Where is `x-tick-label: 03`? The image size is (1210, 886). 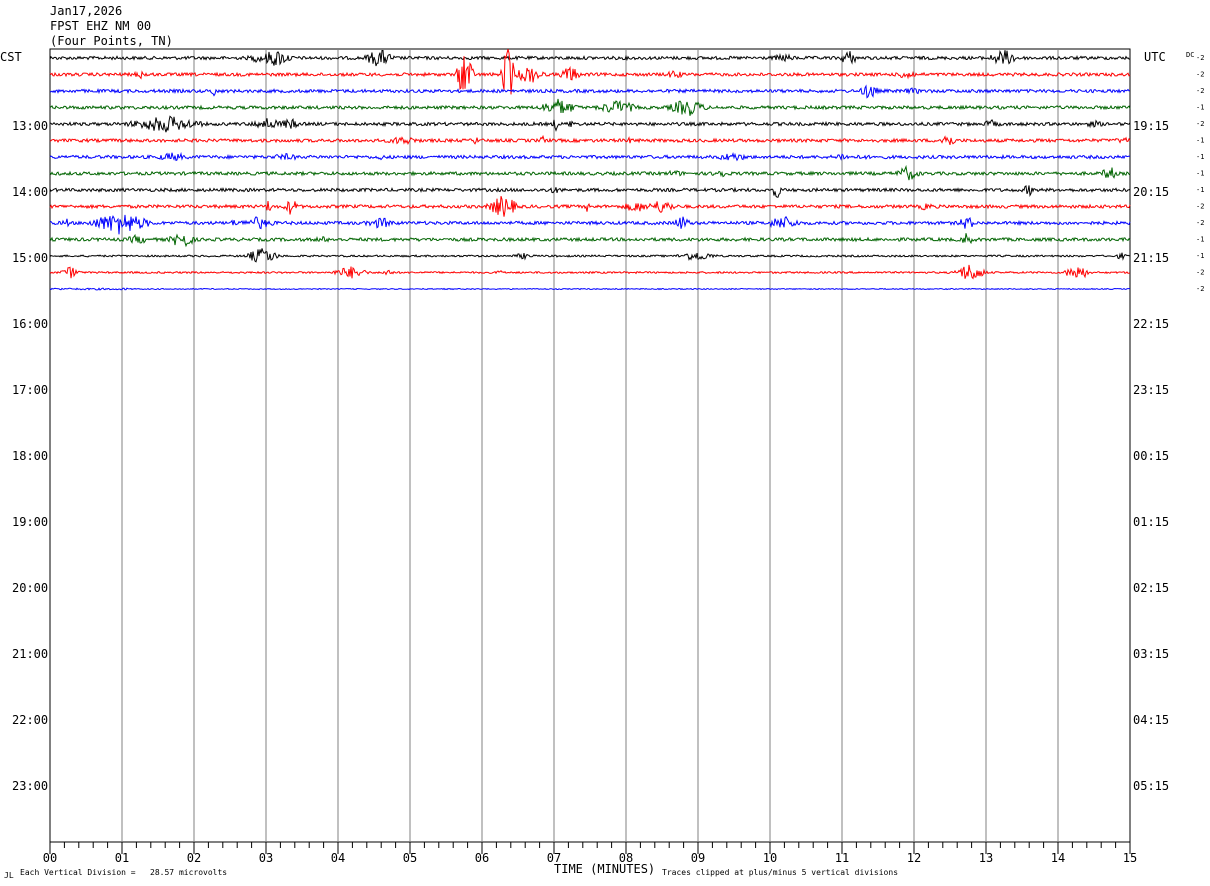
x-tick-label: 03 is located at coordinates (266, 858).